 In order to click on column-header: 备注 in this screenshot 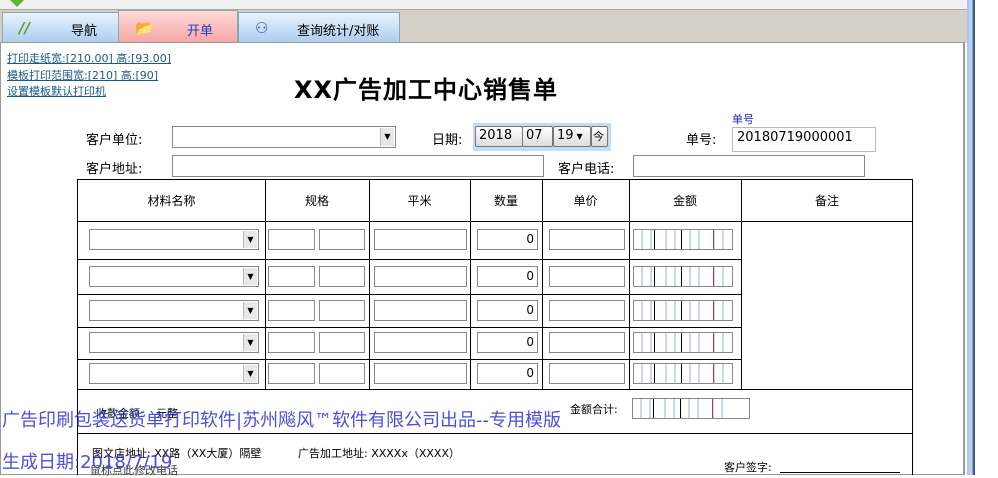, I will do `click(826, 201)`.